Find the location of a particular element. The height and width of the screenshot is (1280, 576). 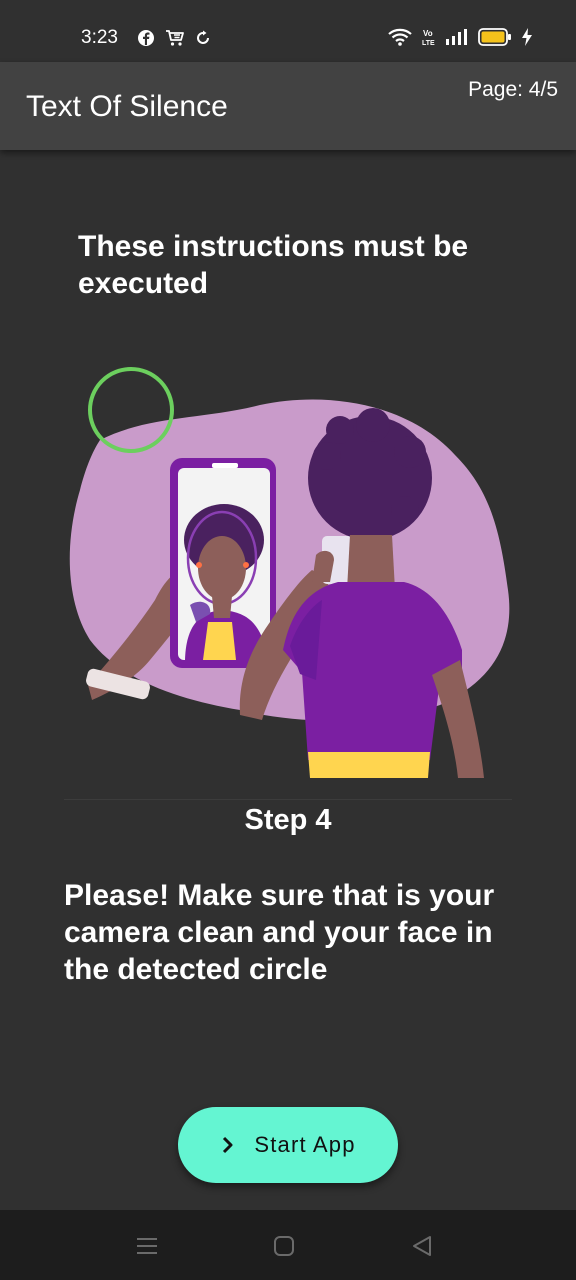

divider is located at coordinates (288, 799).